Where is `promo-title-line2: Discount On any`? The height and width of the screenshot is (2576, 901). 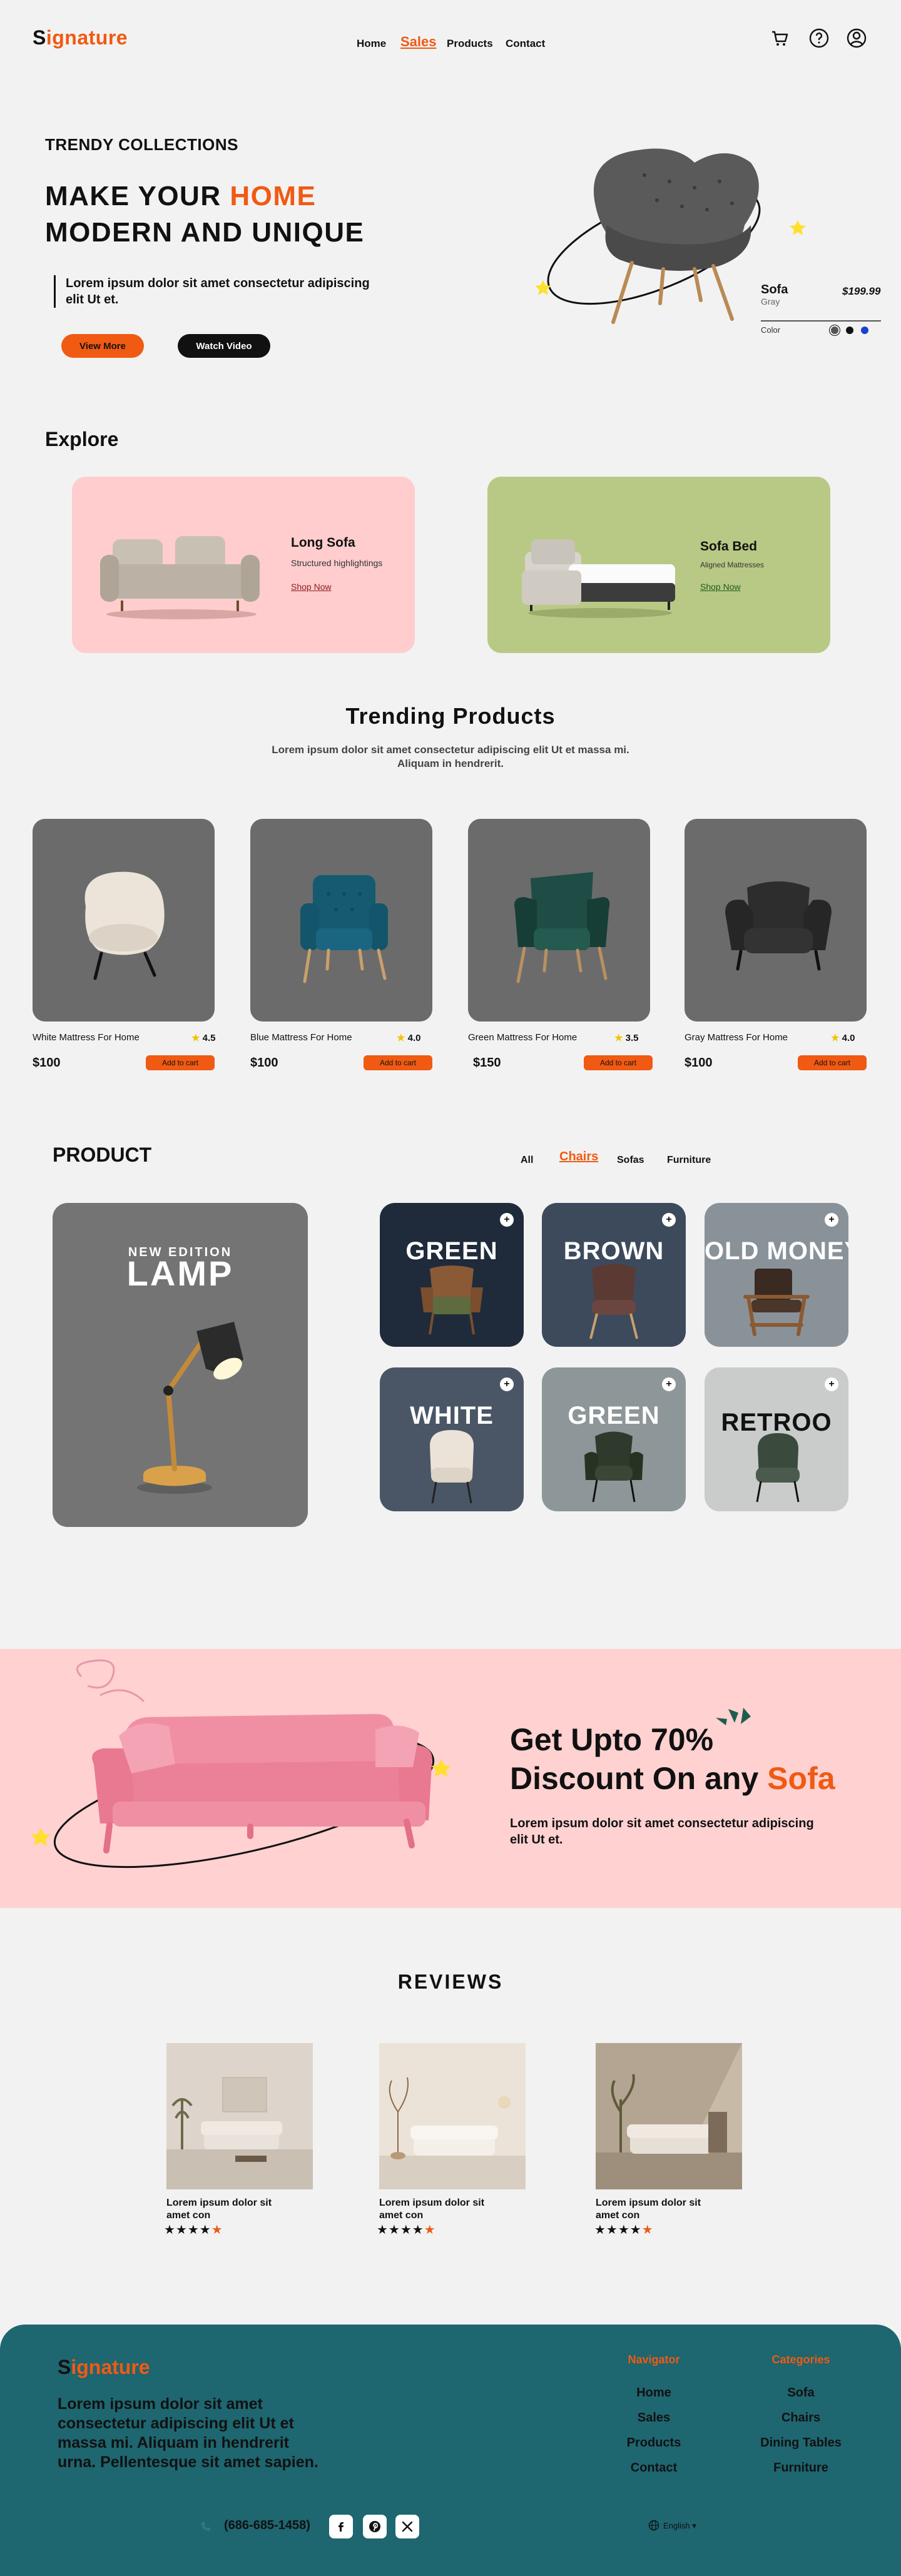
promo-title-line2: Discount On any is located at coordinates (639, 1778).